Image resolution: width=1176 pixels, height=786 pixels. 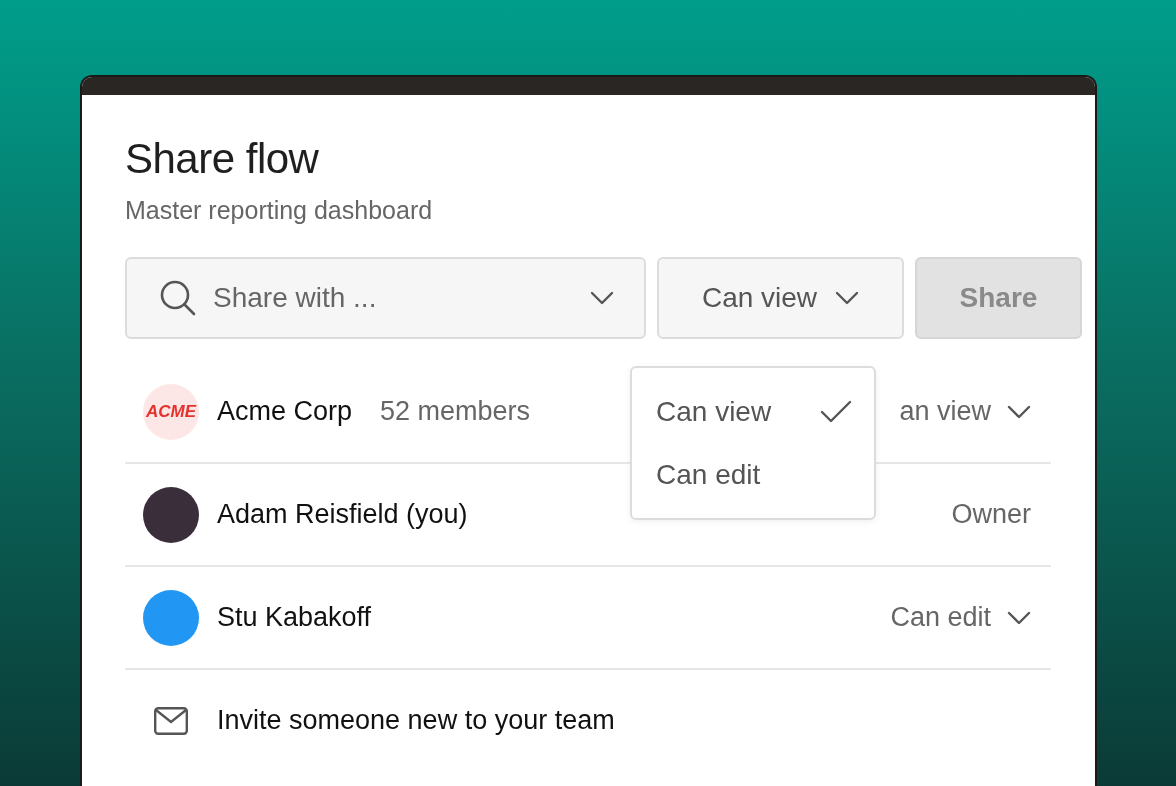 What do you see at coordinates (455, 411) in the screenshot?
I see `member-count: 52 members` at bounding box center [455, 411].